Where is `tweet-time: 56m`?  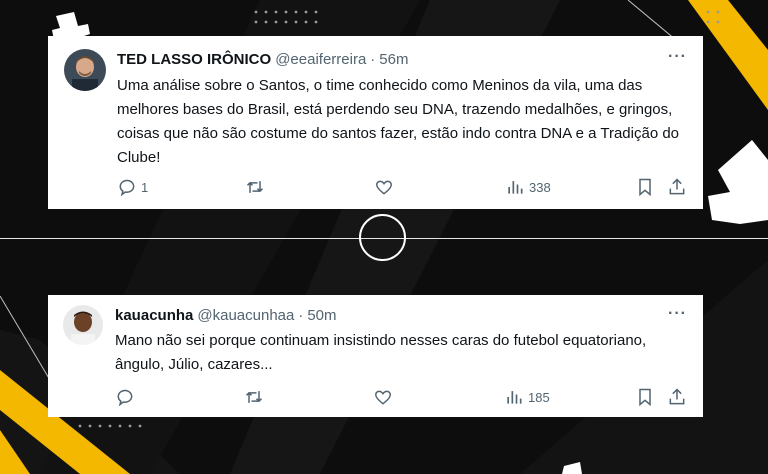 tweet-time: 56m is located at coordinates (393, 59).